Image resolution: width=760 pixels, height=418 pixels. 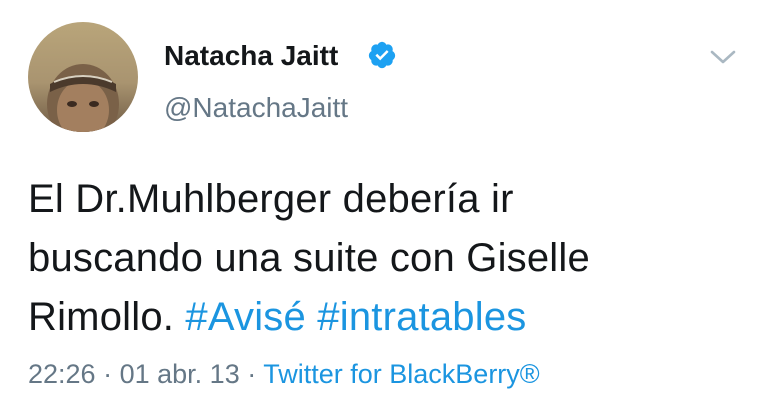 I want to click on avatar, so click(x=83, y=77).